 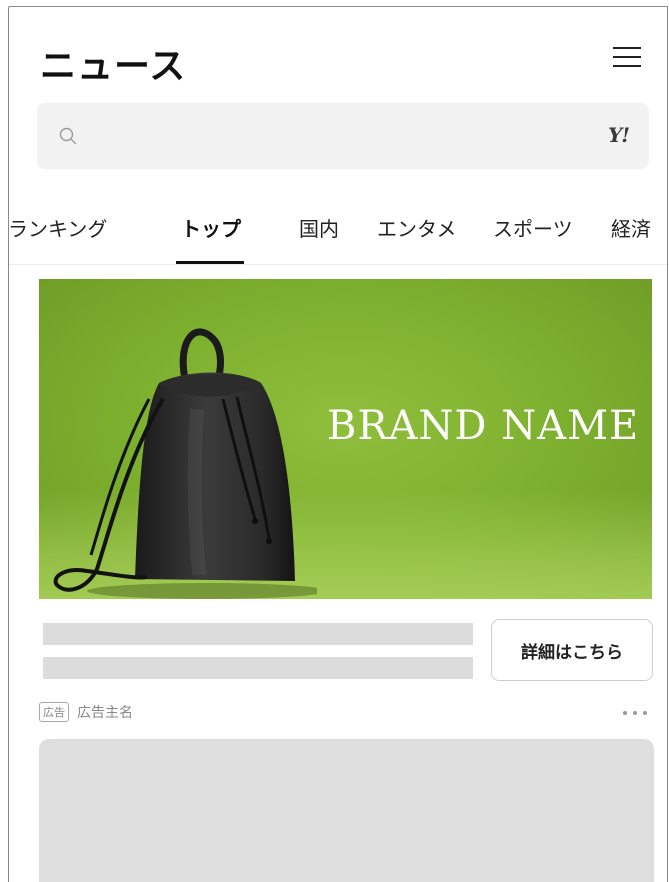 I want to click on details-button: 詳細はこちら, so click(x=572, y=650).